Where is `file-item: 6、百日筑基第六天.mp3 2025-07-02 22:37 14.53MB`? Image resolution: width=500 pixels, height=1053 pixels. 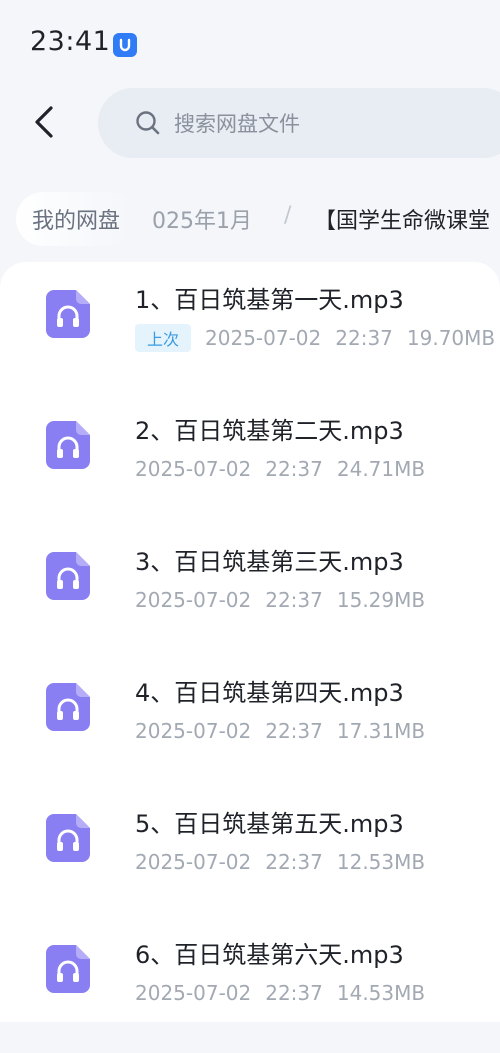
file-item: 6、百日筑基第六天.mp3 2025-07-02 22:37 14.53MB is located at coordinates (250, 988).